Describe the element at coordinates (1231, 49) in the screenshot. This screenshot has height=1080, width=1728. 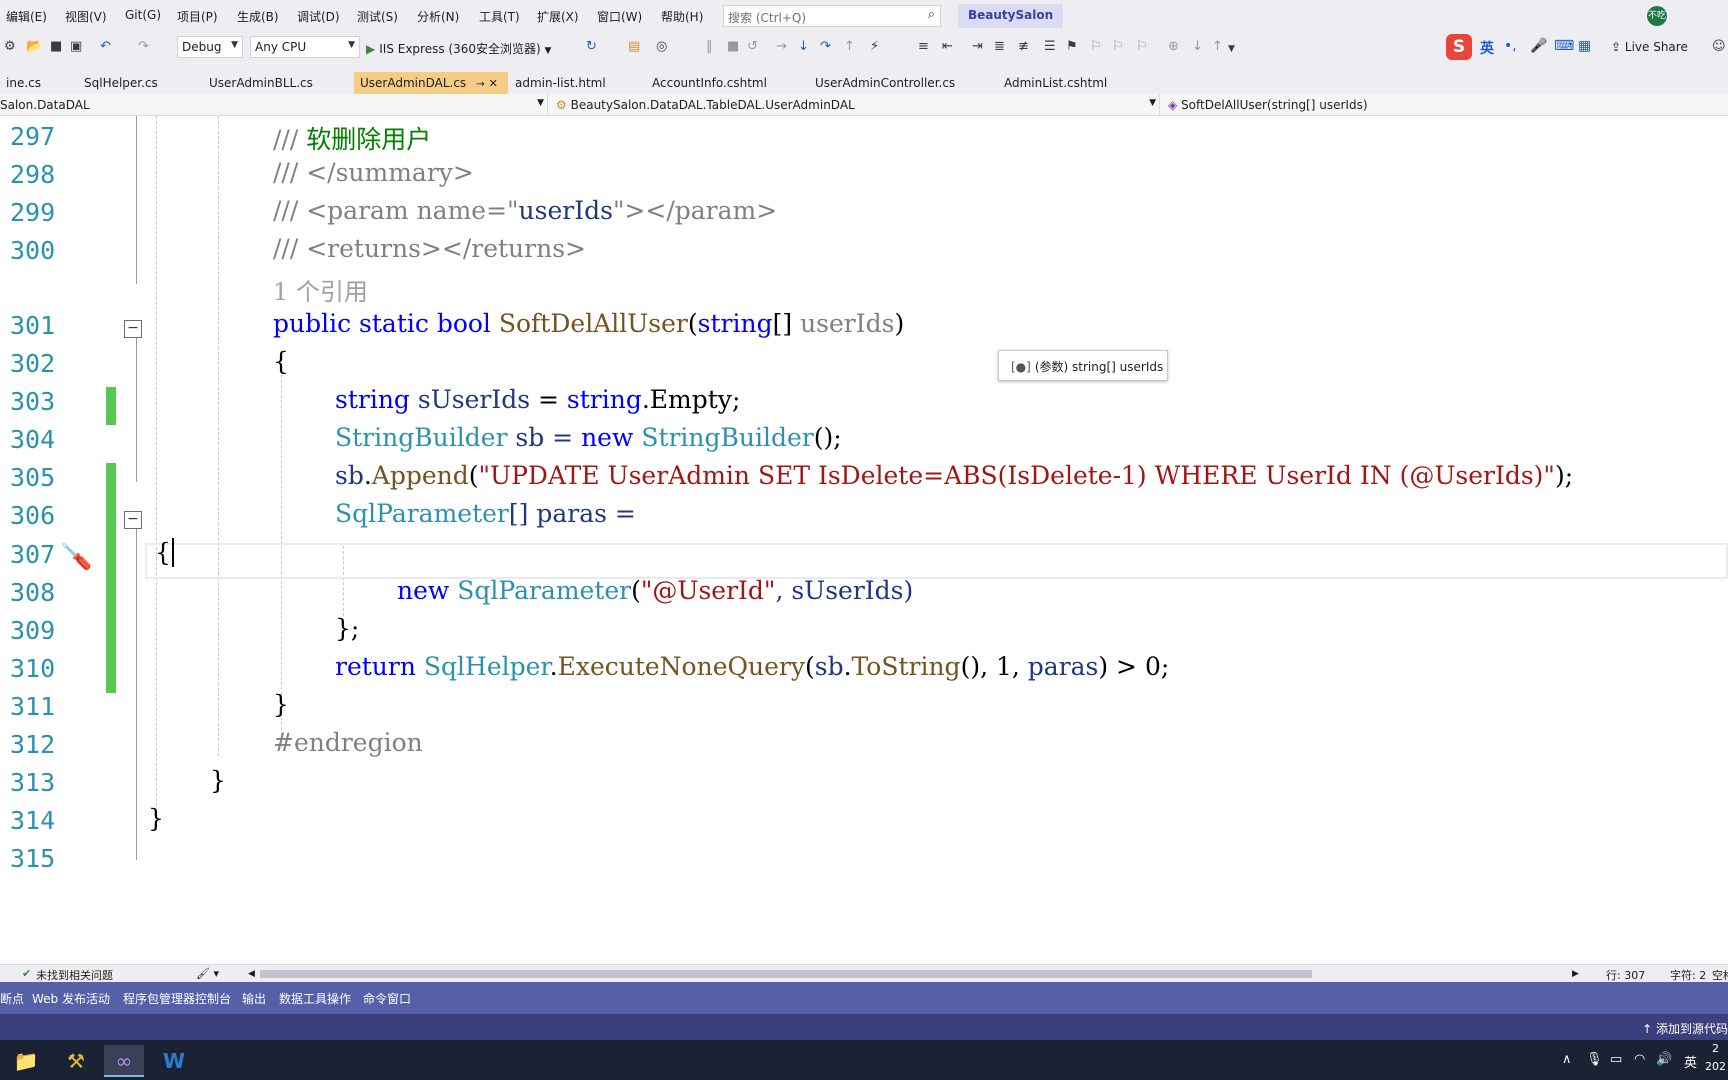
I see `toolbar-overflow-icon: ▼` at that location.